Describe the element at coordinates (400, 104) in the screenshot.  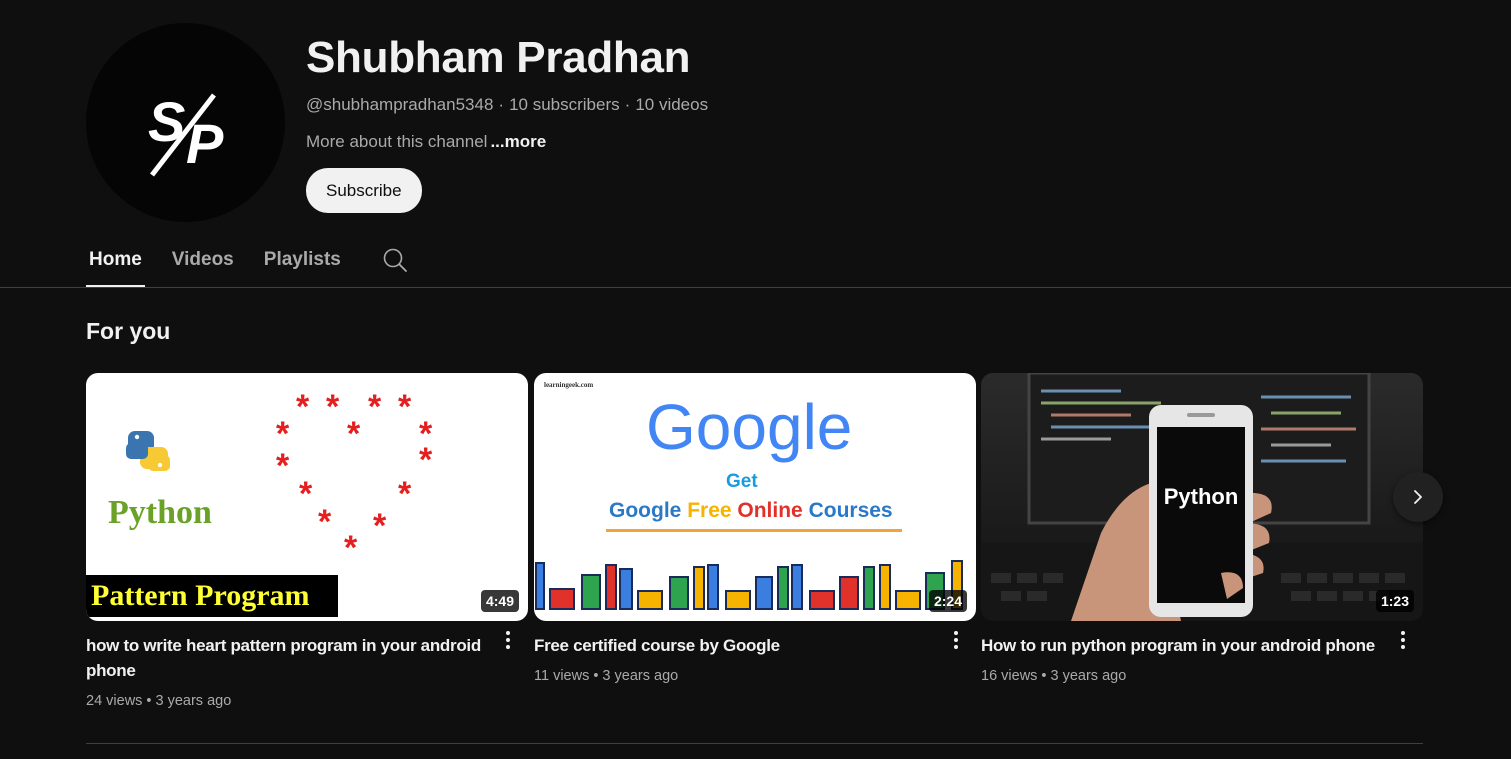
I see `channel-handle: @shubhampradhan5348` at that location.